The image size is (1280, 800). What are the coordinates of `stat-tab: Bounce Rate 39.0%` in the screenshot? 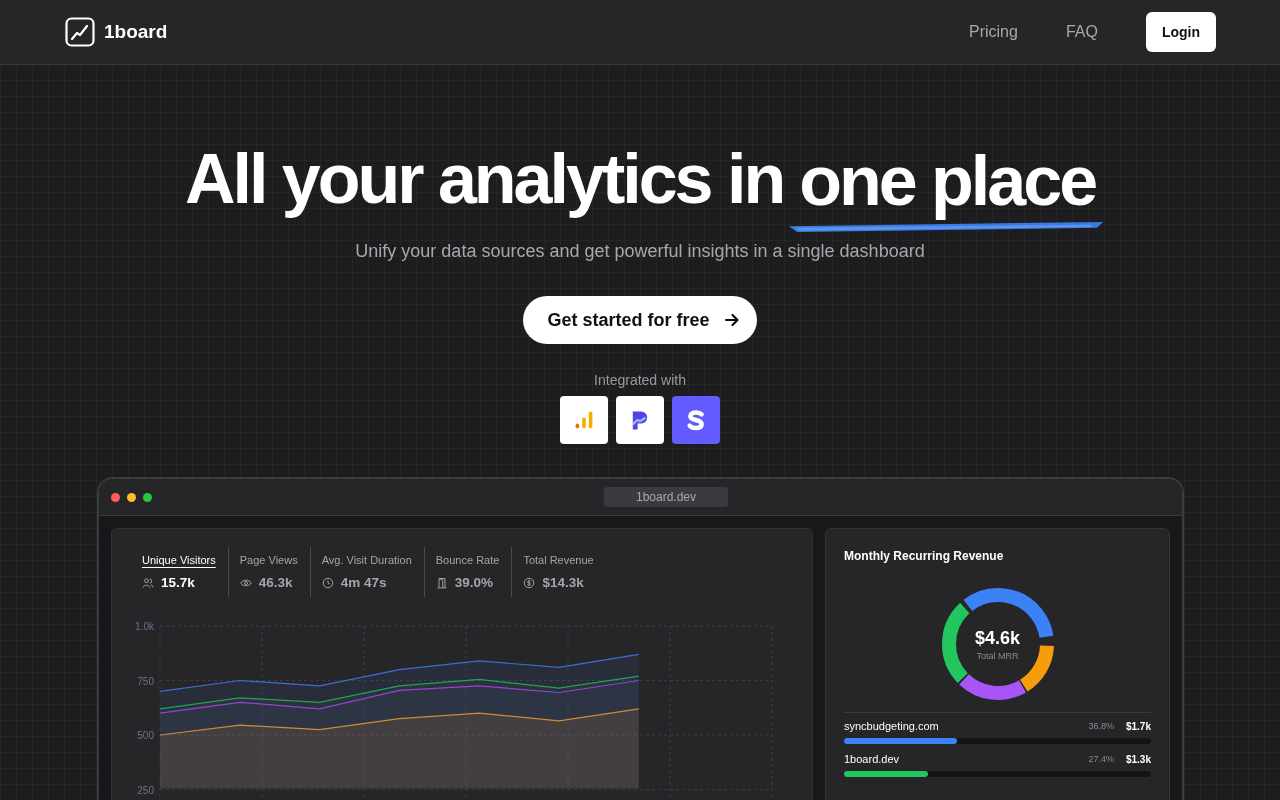 It's located at (467, 572).